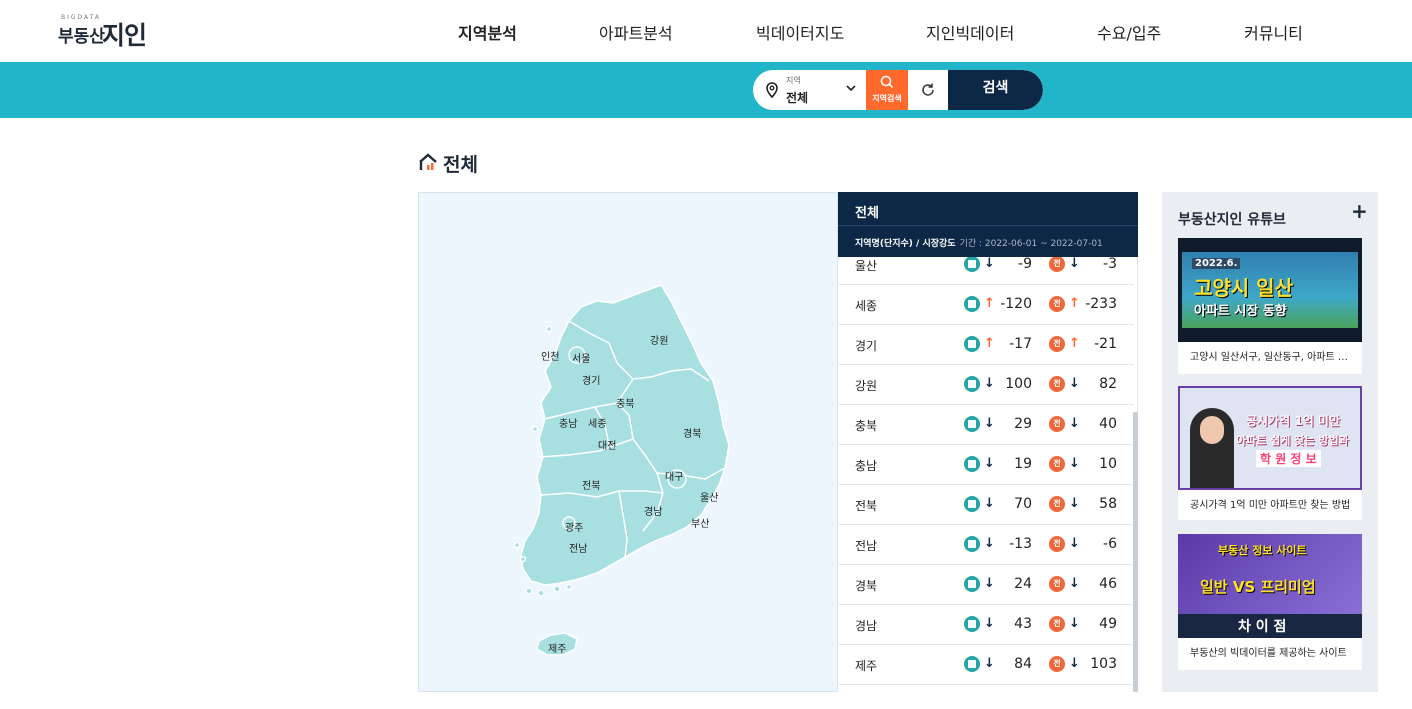 The height and width of the screenshot is (709, 1412). I want to click on trade-value: 84, so click(1023, 664).